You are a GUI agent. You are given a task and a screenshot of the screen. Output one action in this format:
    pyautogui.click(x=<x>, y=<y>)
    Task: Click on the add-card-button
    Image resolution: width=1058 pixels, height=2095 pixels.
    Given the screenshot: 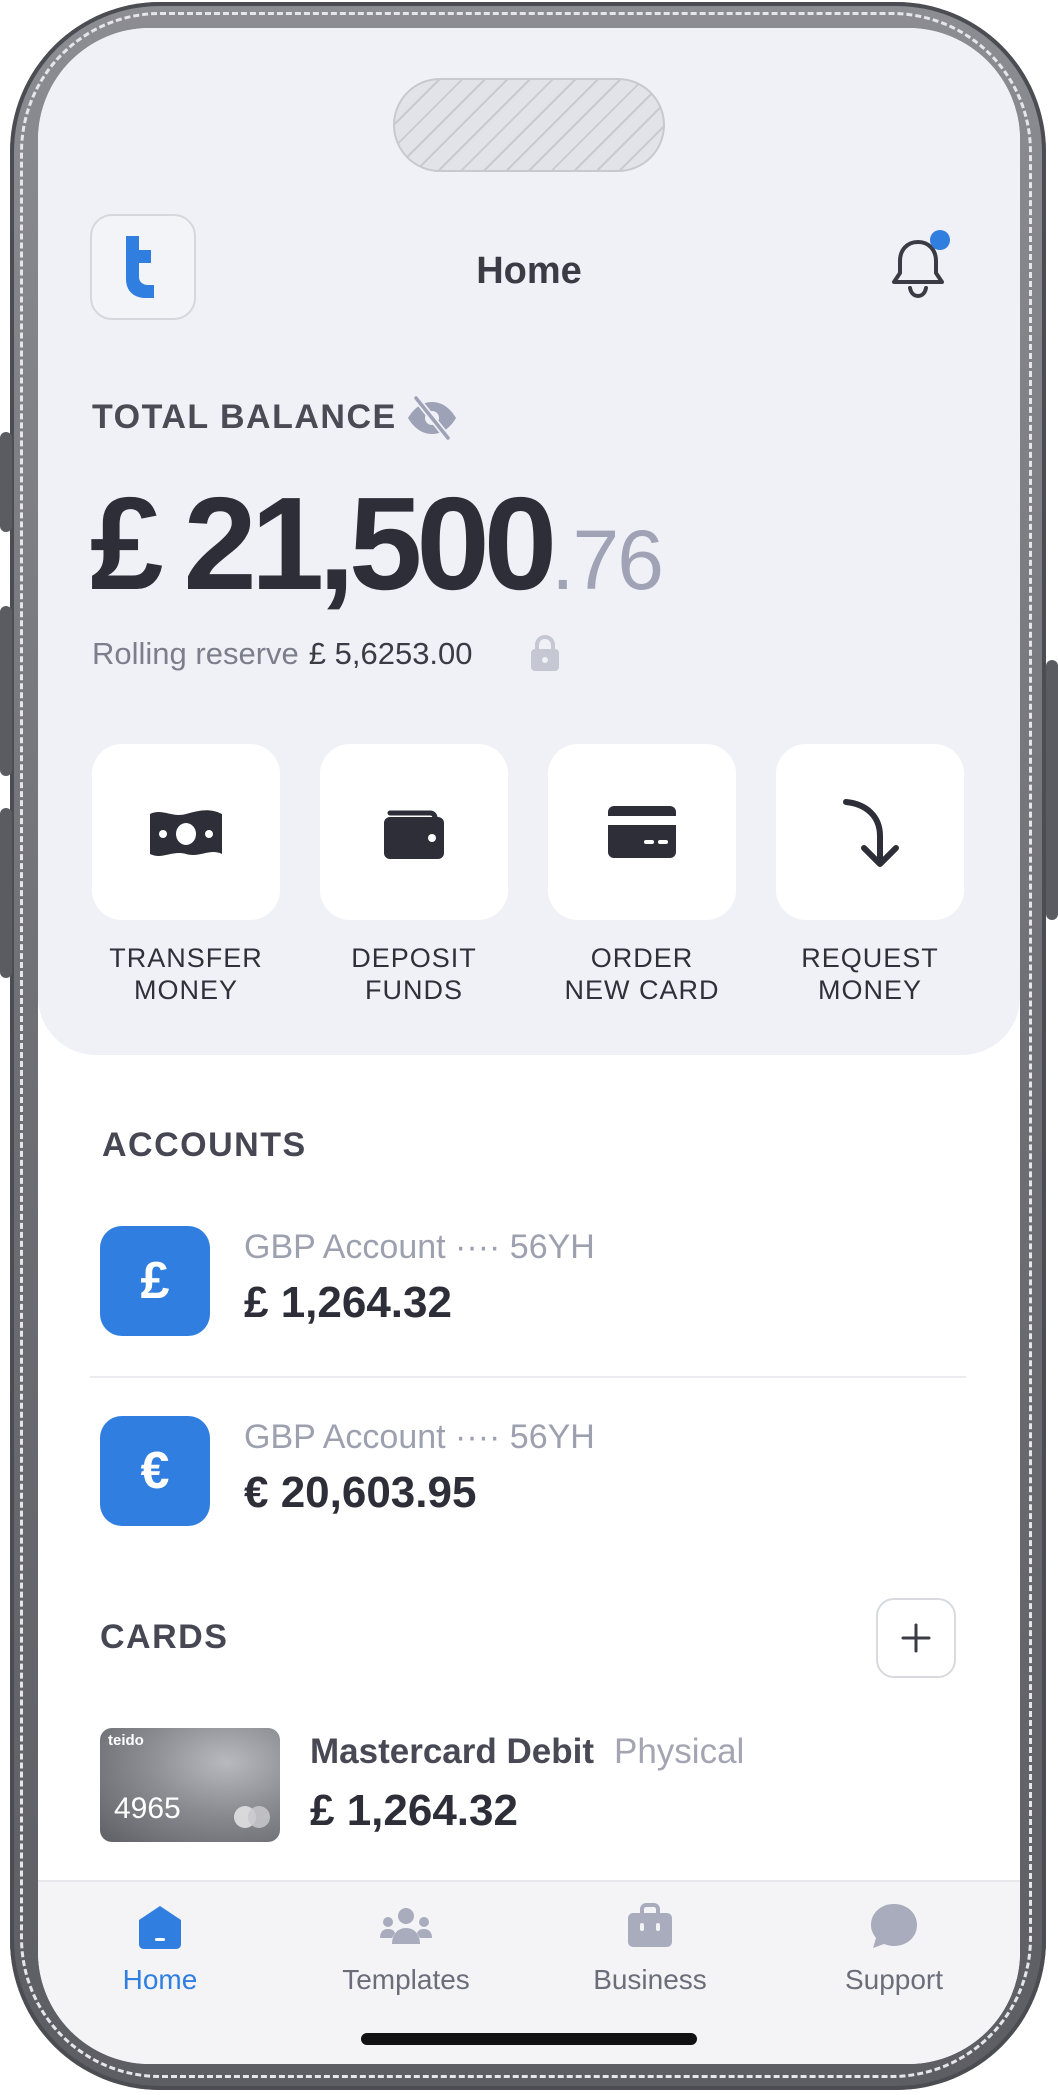 What is the action you would take?
    pyautogui.click(x=916, y=1638)
    